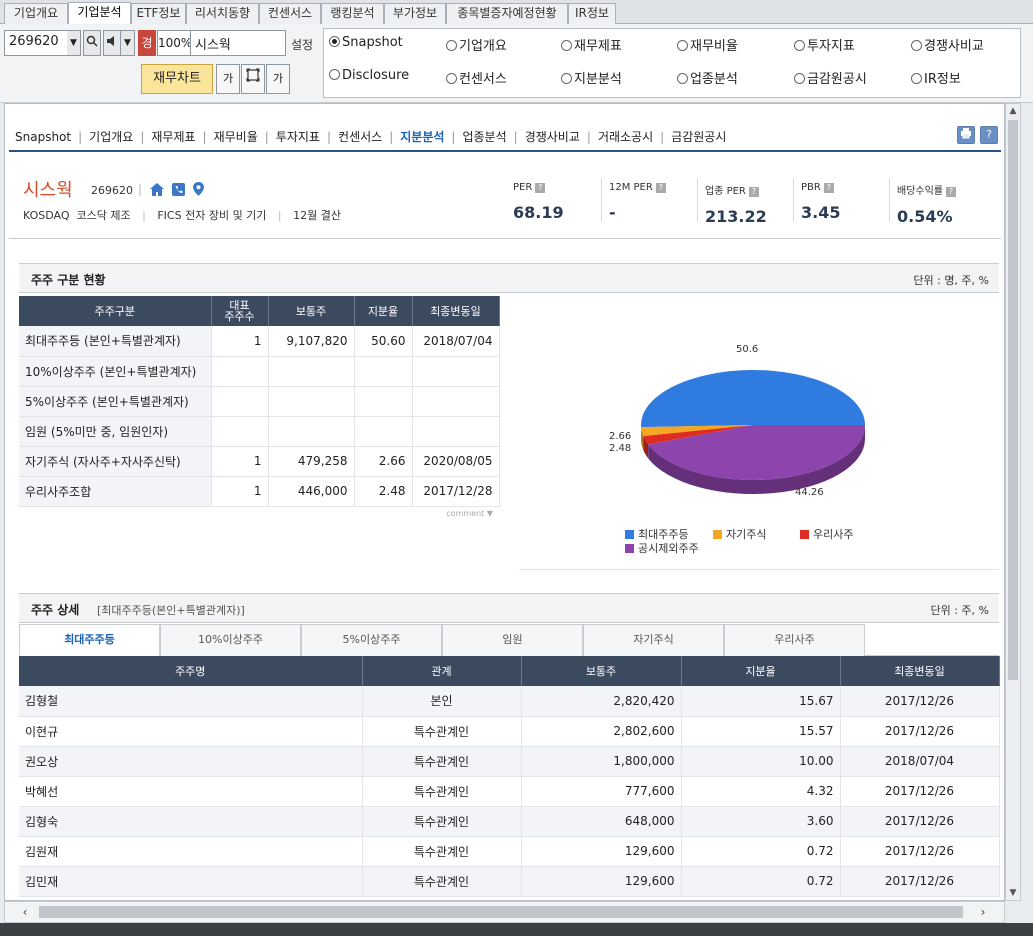 The width and height of the screenshot is (1033, 936). What do you see at coordinates (371, 640) in the screenshot?
I see `tab-2: 5%이상주주` at bounding box center [371, 640].